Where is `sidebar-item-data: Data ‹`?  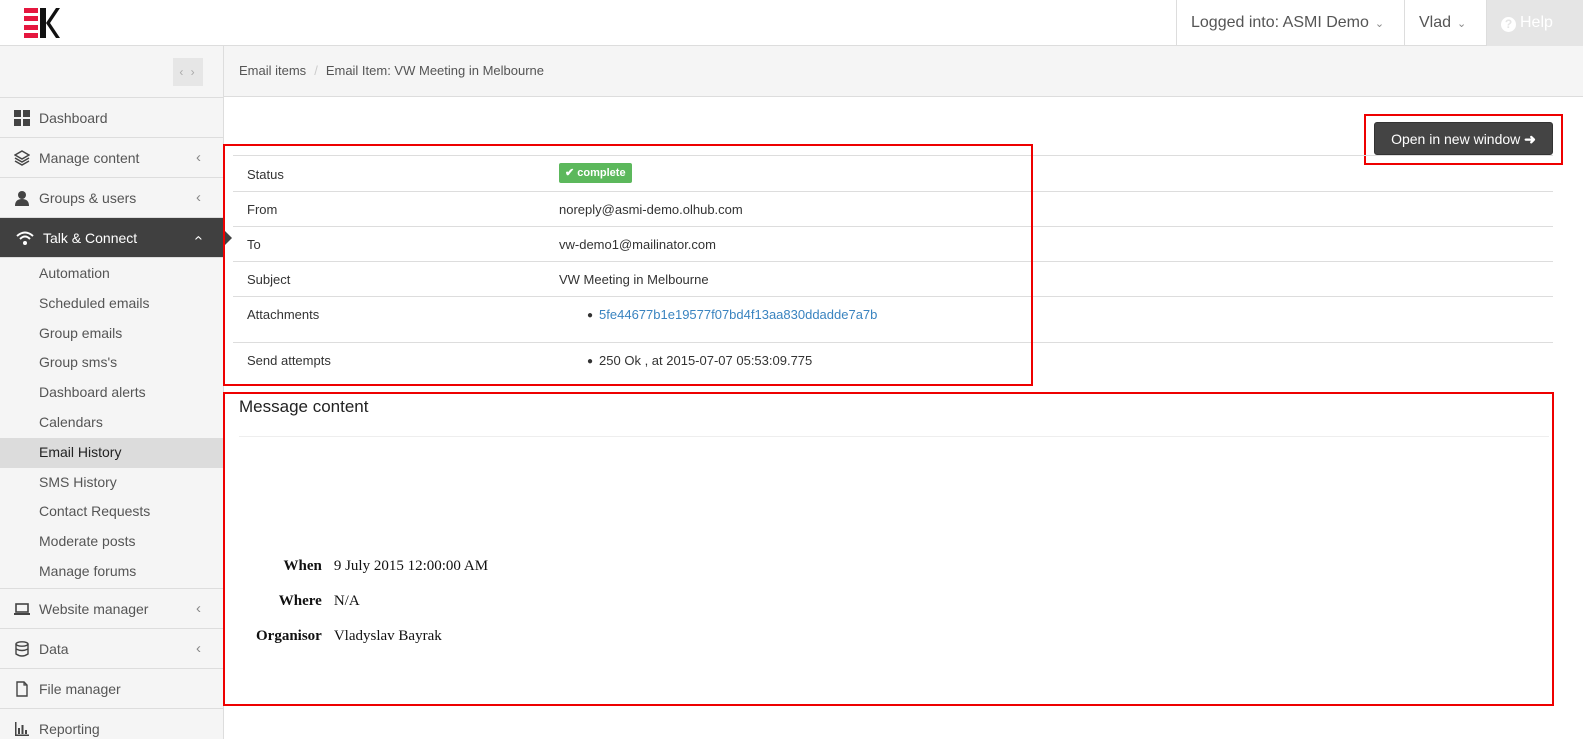
sidebar-item-data: Data ‹ is located at coordinates (111, 649).